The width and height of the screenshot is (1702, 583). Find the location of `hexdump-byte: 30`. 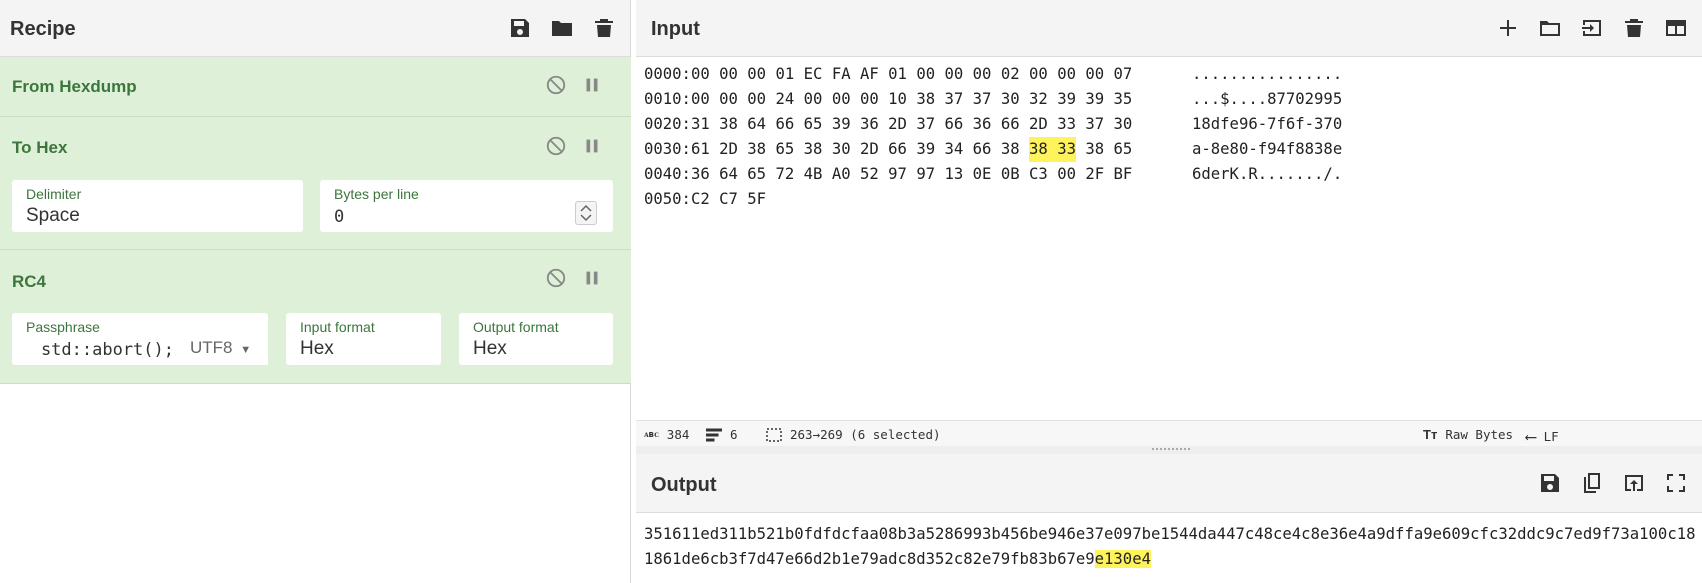

hexdump-byte: 30 is located at coordinates (841, 149).